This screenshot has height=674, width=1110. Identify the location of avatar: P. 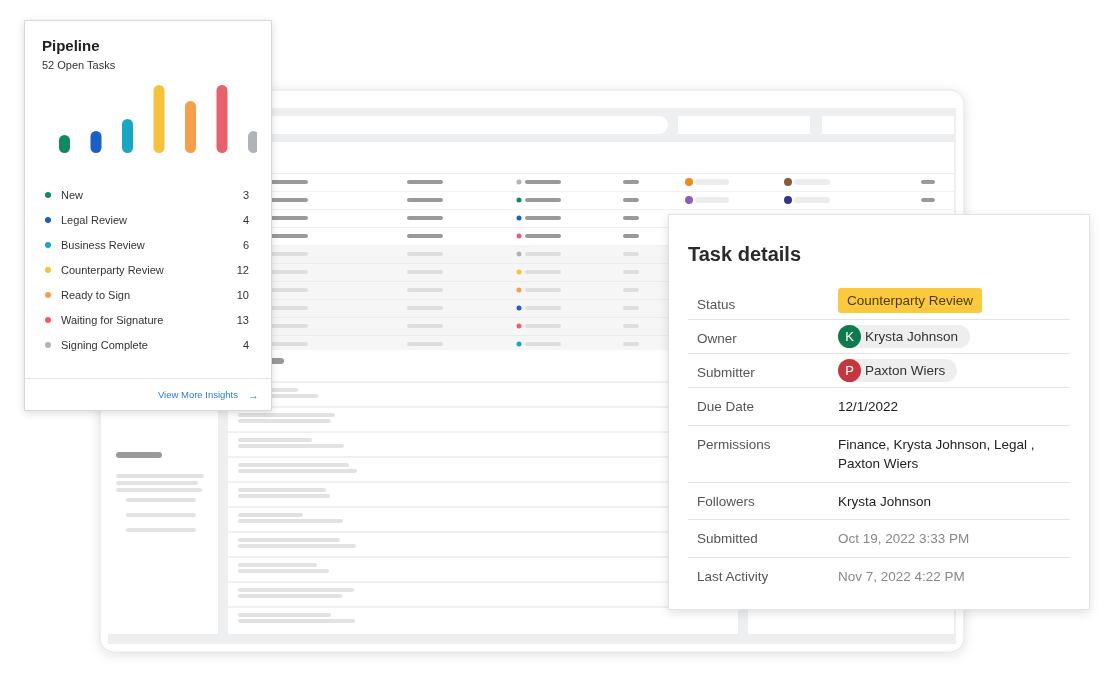
(849, 370).